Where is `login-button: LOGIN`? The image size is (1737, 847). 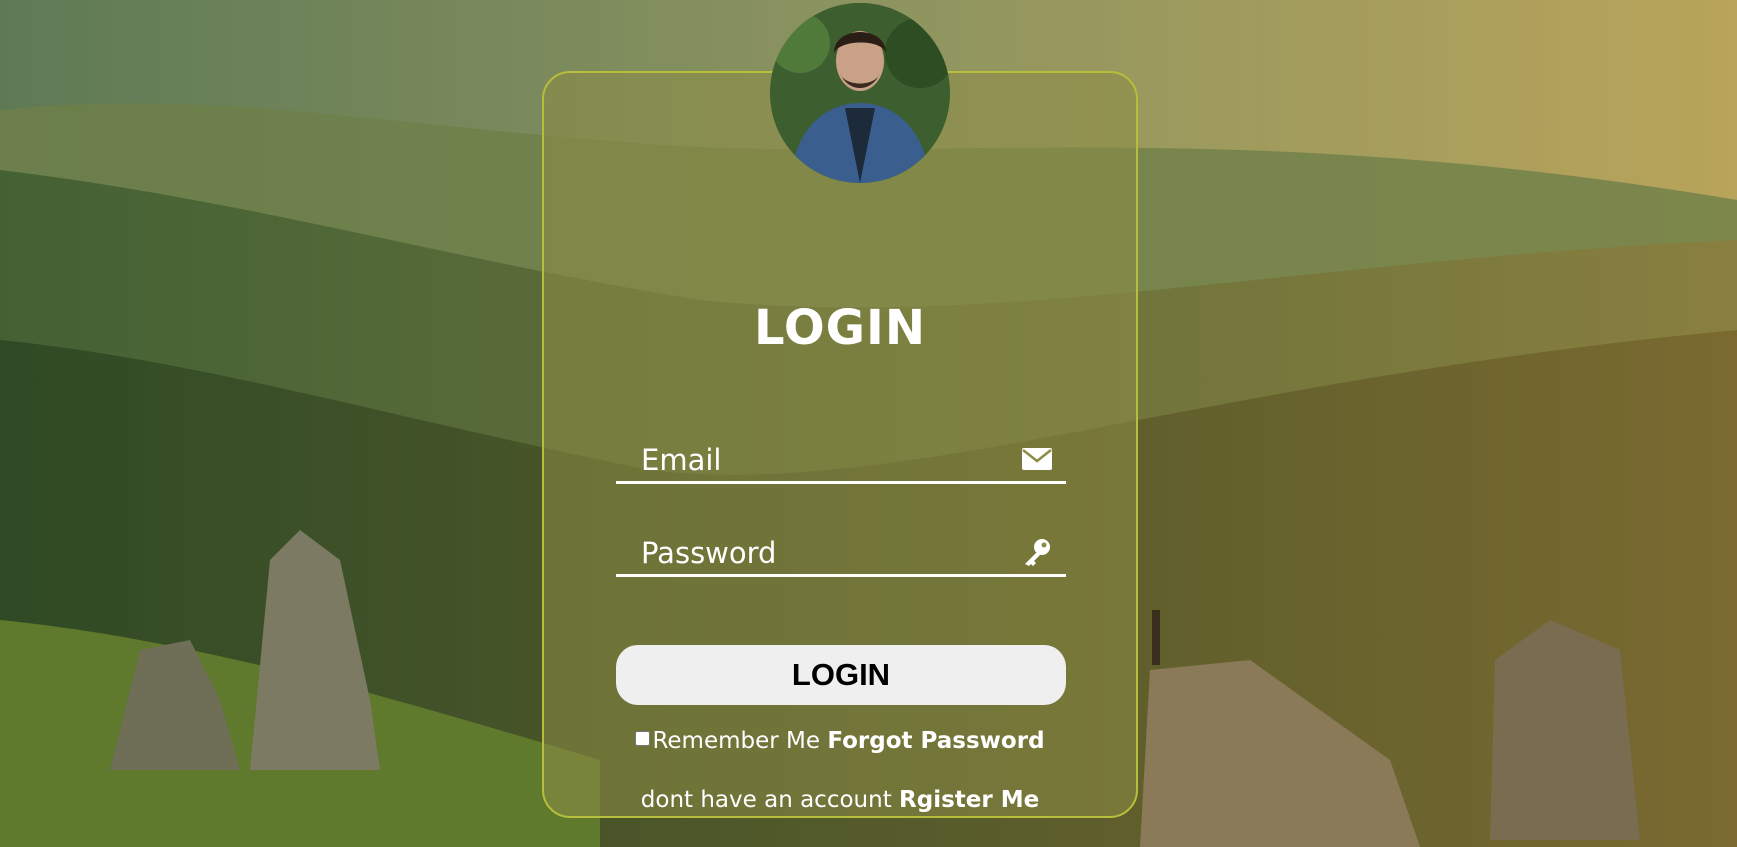 login-button: LOGIN is located at coordinates (841, 675).